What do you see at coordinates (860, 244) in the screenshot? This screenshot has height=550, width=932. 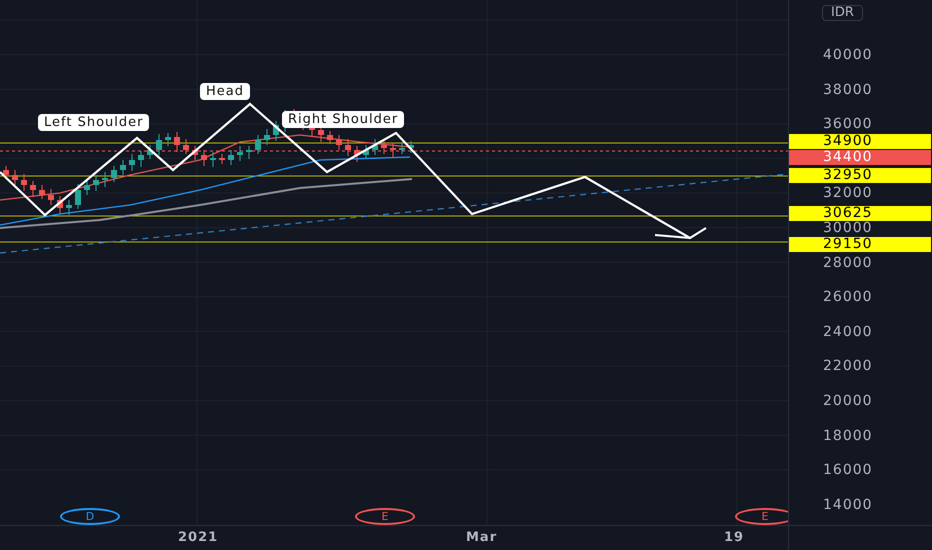 I see `price-tag: 29150` at bounding box center [860, 244].